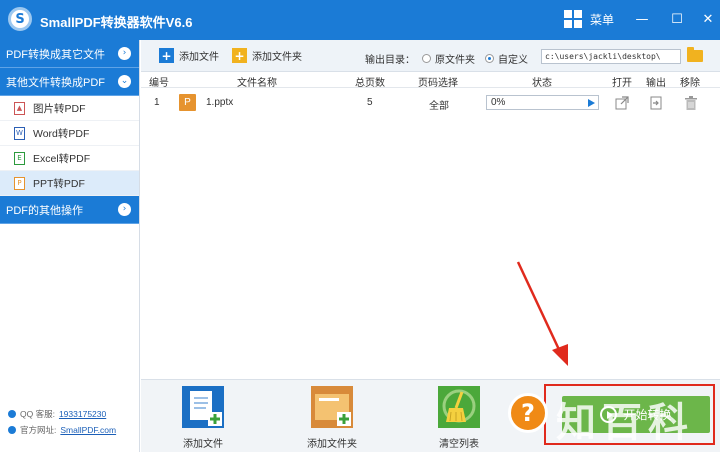 This screenshot has width=720, height=452. Describe the element at coordinates (589, 19) in the screenshot. I see `menu-button: 菜单` at that location.